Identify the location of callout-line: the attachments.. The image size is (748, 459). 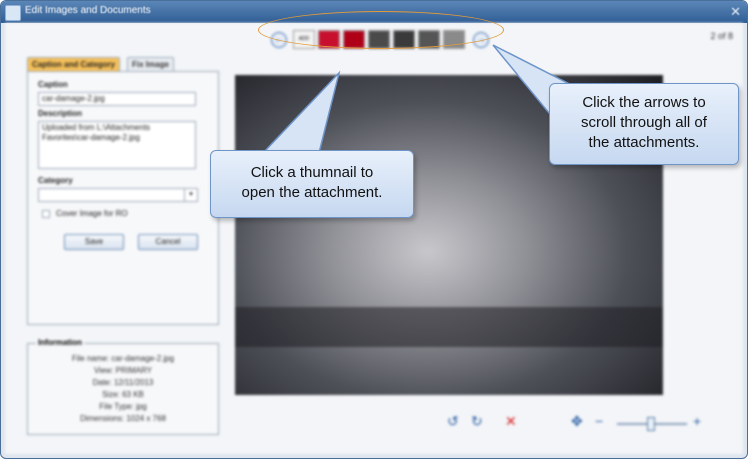
(644, 142).